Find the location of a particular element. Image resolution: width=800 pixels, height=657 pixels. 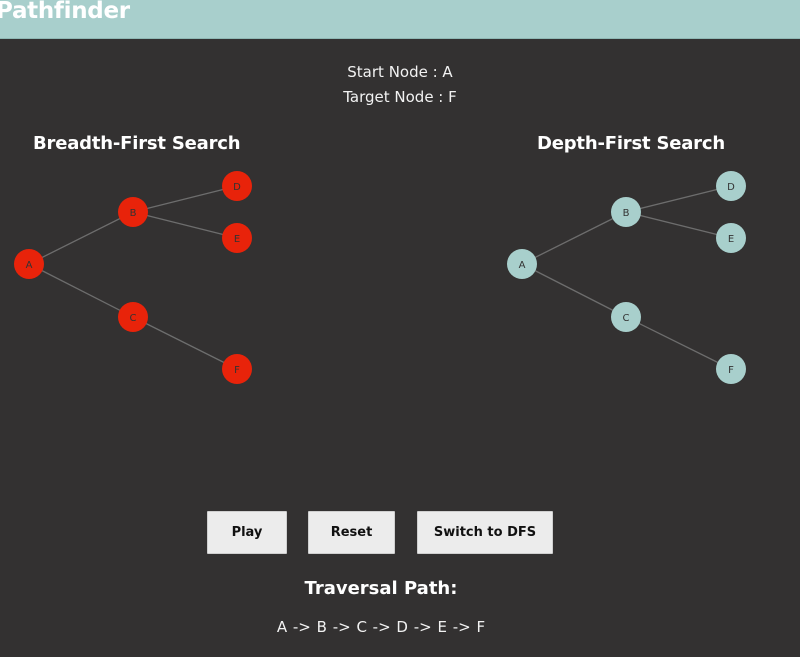

dfs-node-b: B is located at coordinates (626, 212).